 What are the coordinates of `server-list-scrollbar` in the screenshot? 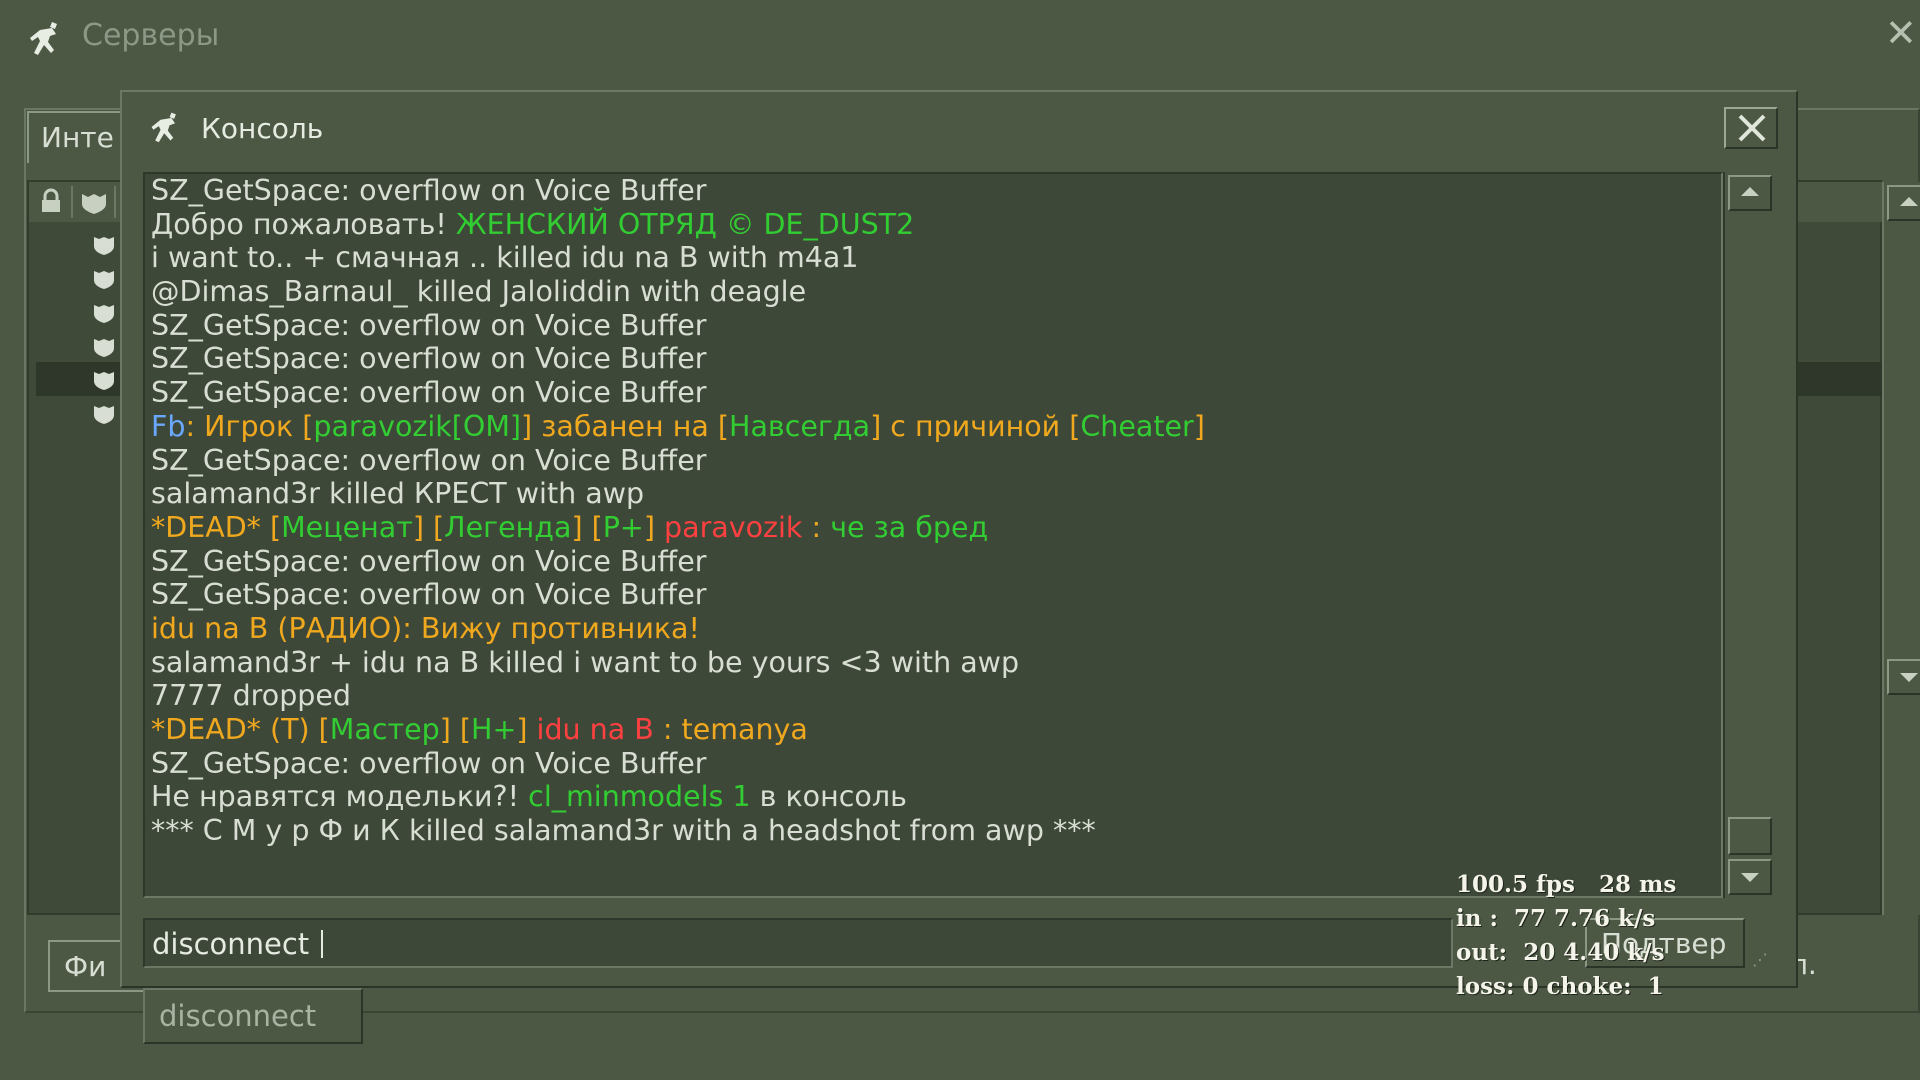 It's located at (1901, 548).